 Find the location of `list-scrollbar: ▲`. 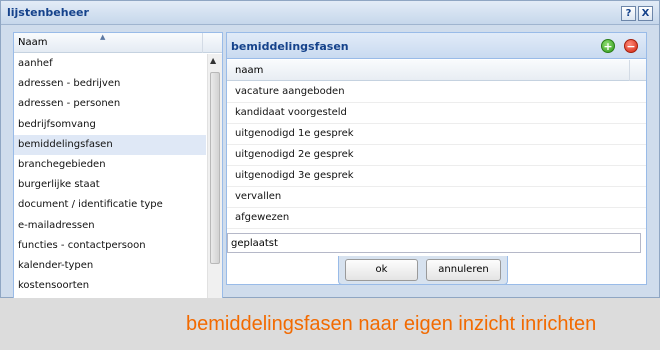

list-scrollbar: ▲ is located at coordinates (214, 176).